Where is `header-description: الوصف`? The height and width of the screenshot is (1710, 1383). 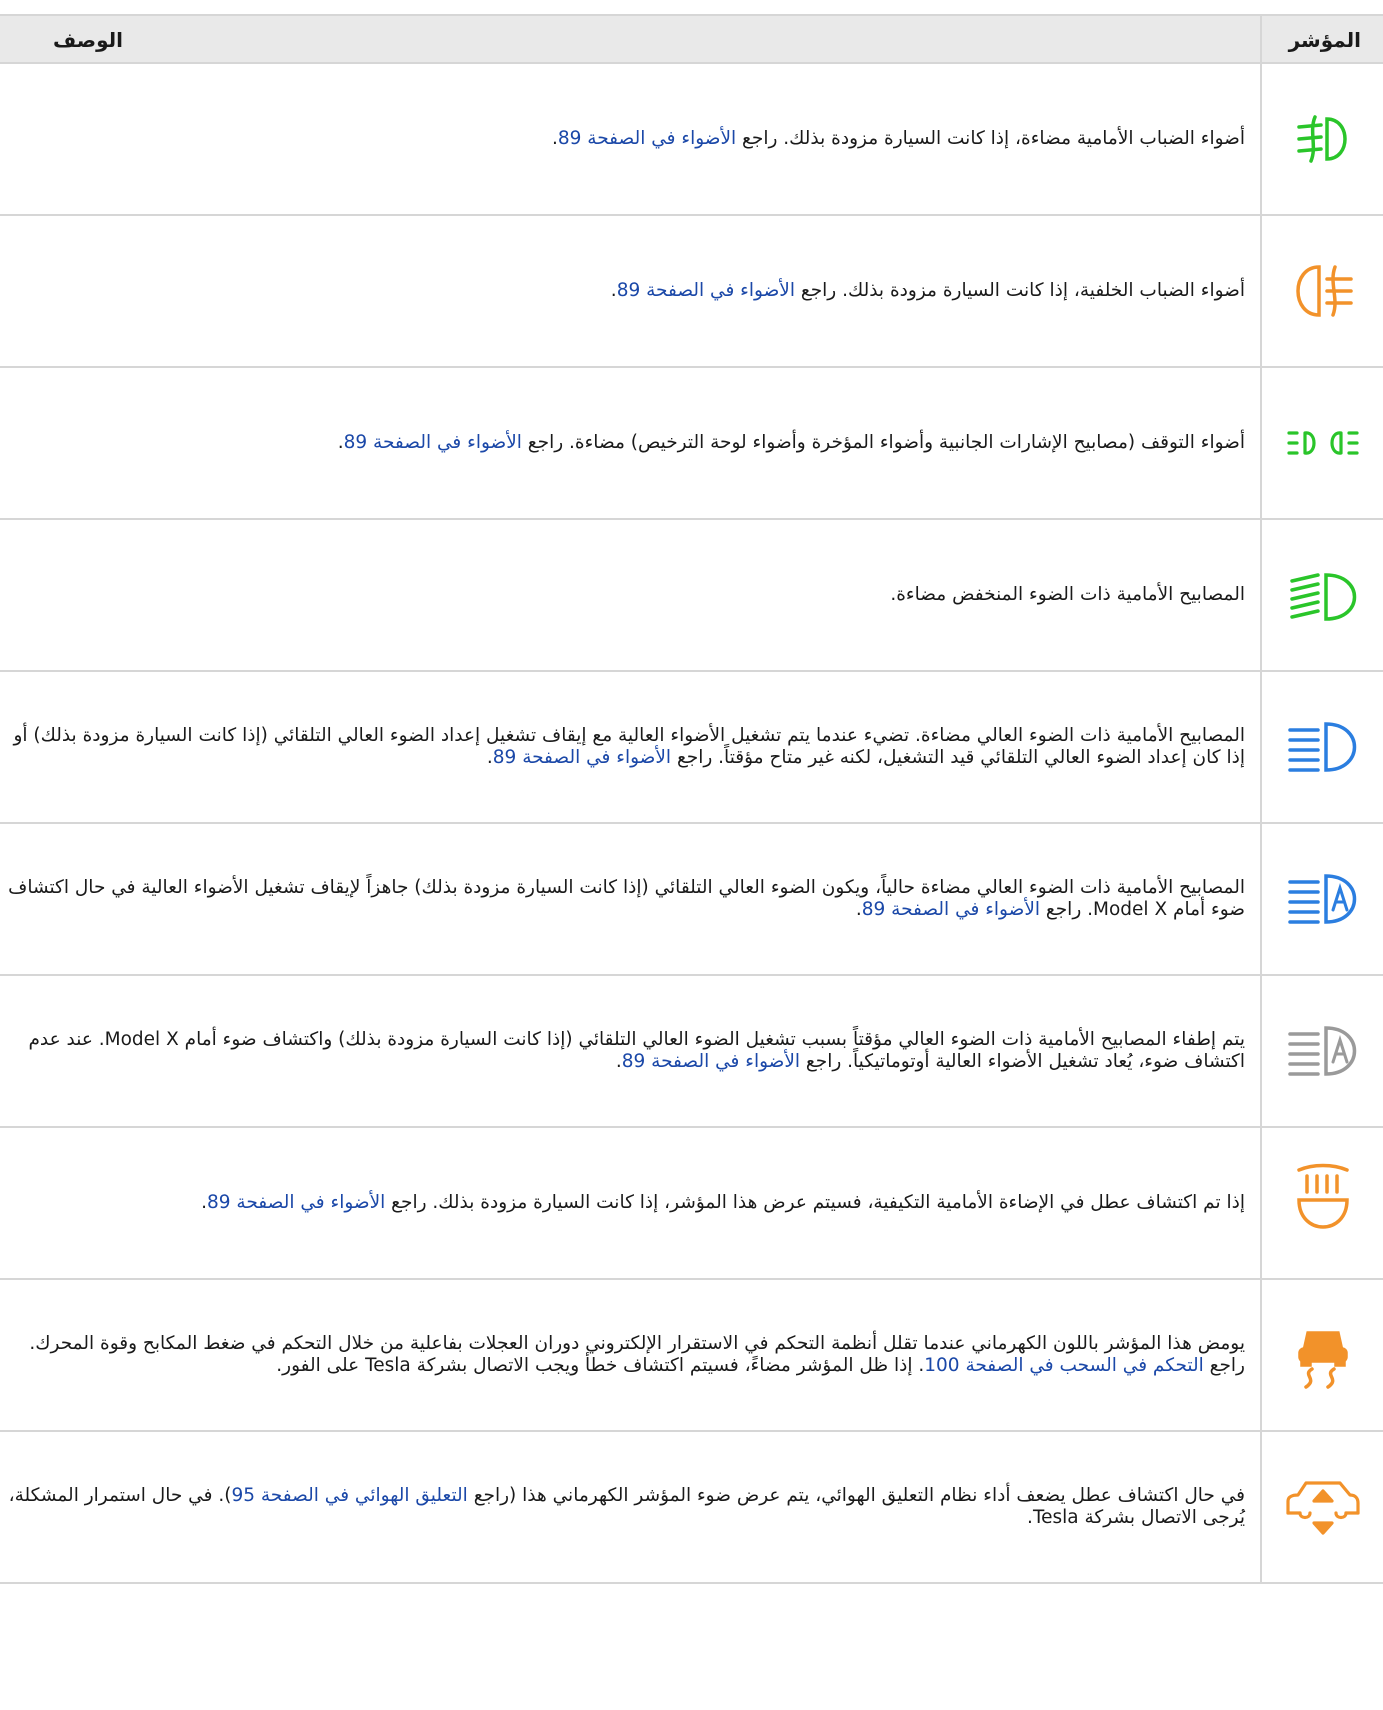
header-description: الوصف is located at coordinates (87, 40).